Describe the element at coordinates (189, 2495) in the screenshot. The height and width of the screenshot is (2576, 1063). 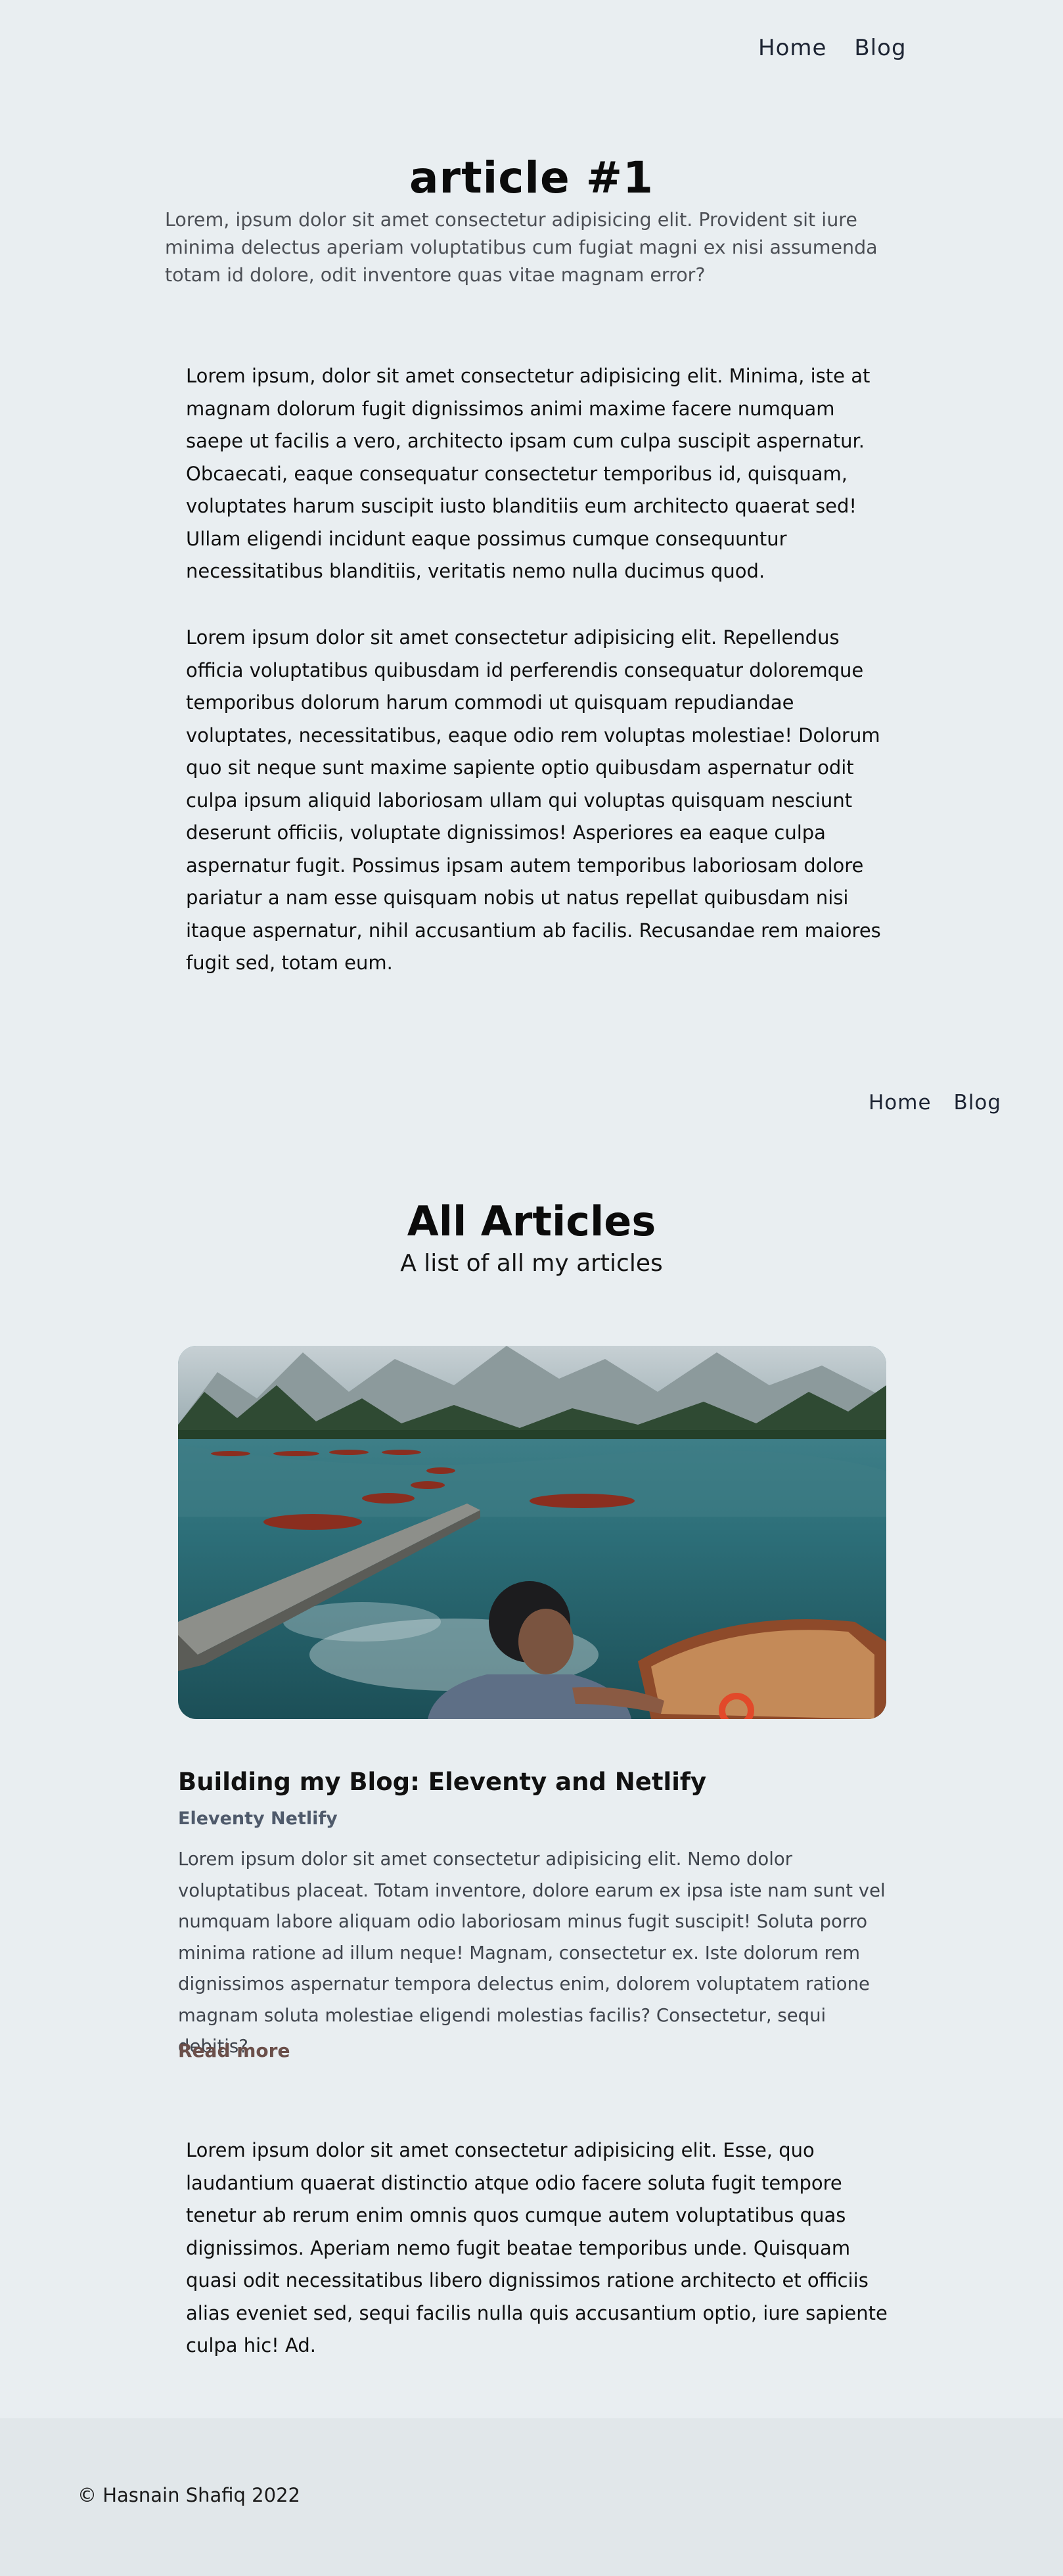
I see `copyright-text: © Hasnain Shafiq 2022` at that location.